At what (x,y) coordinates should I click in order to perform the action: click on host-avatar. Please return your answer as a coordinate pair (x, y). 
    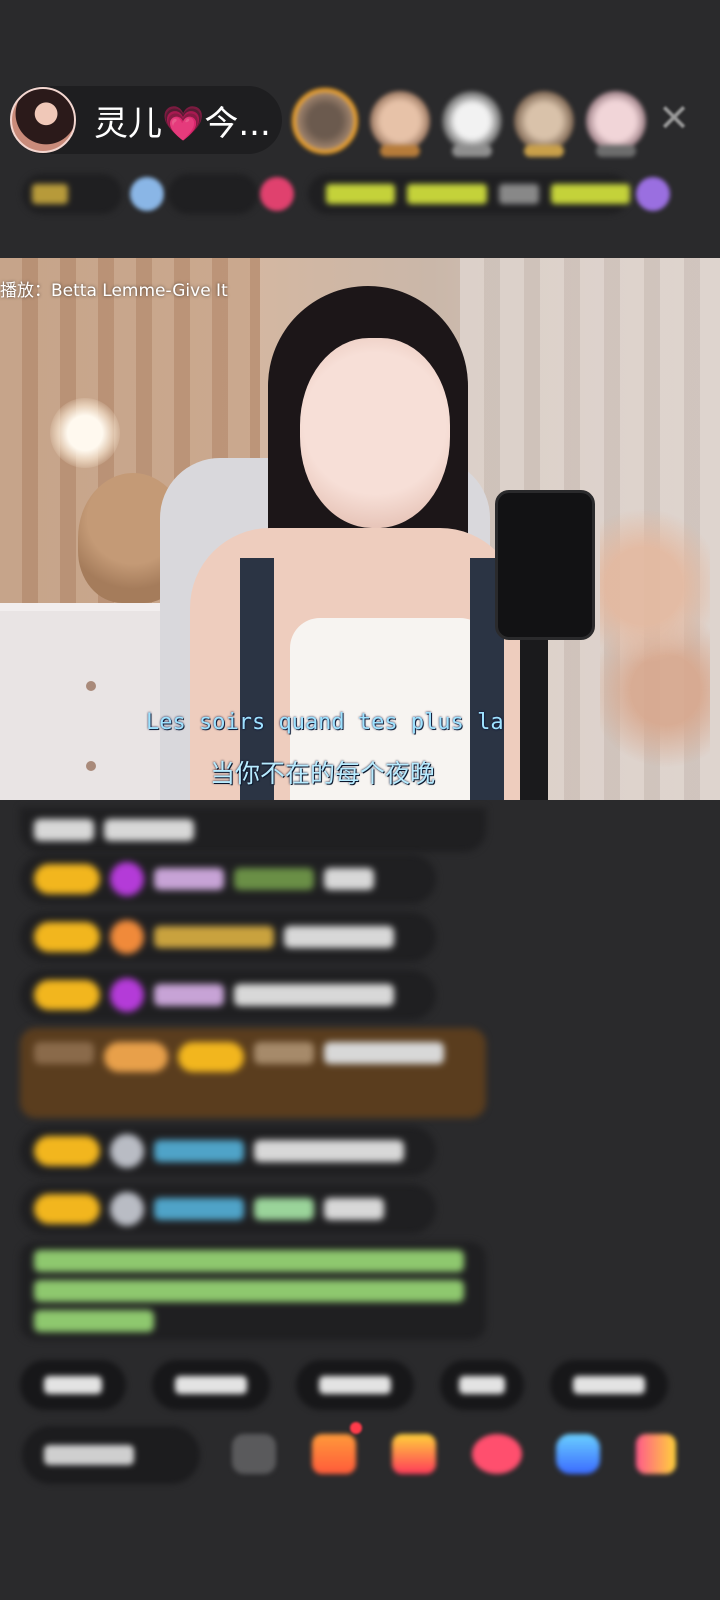
    Looking at the image, I should click on (43, 120).